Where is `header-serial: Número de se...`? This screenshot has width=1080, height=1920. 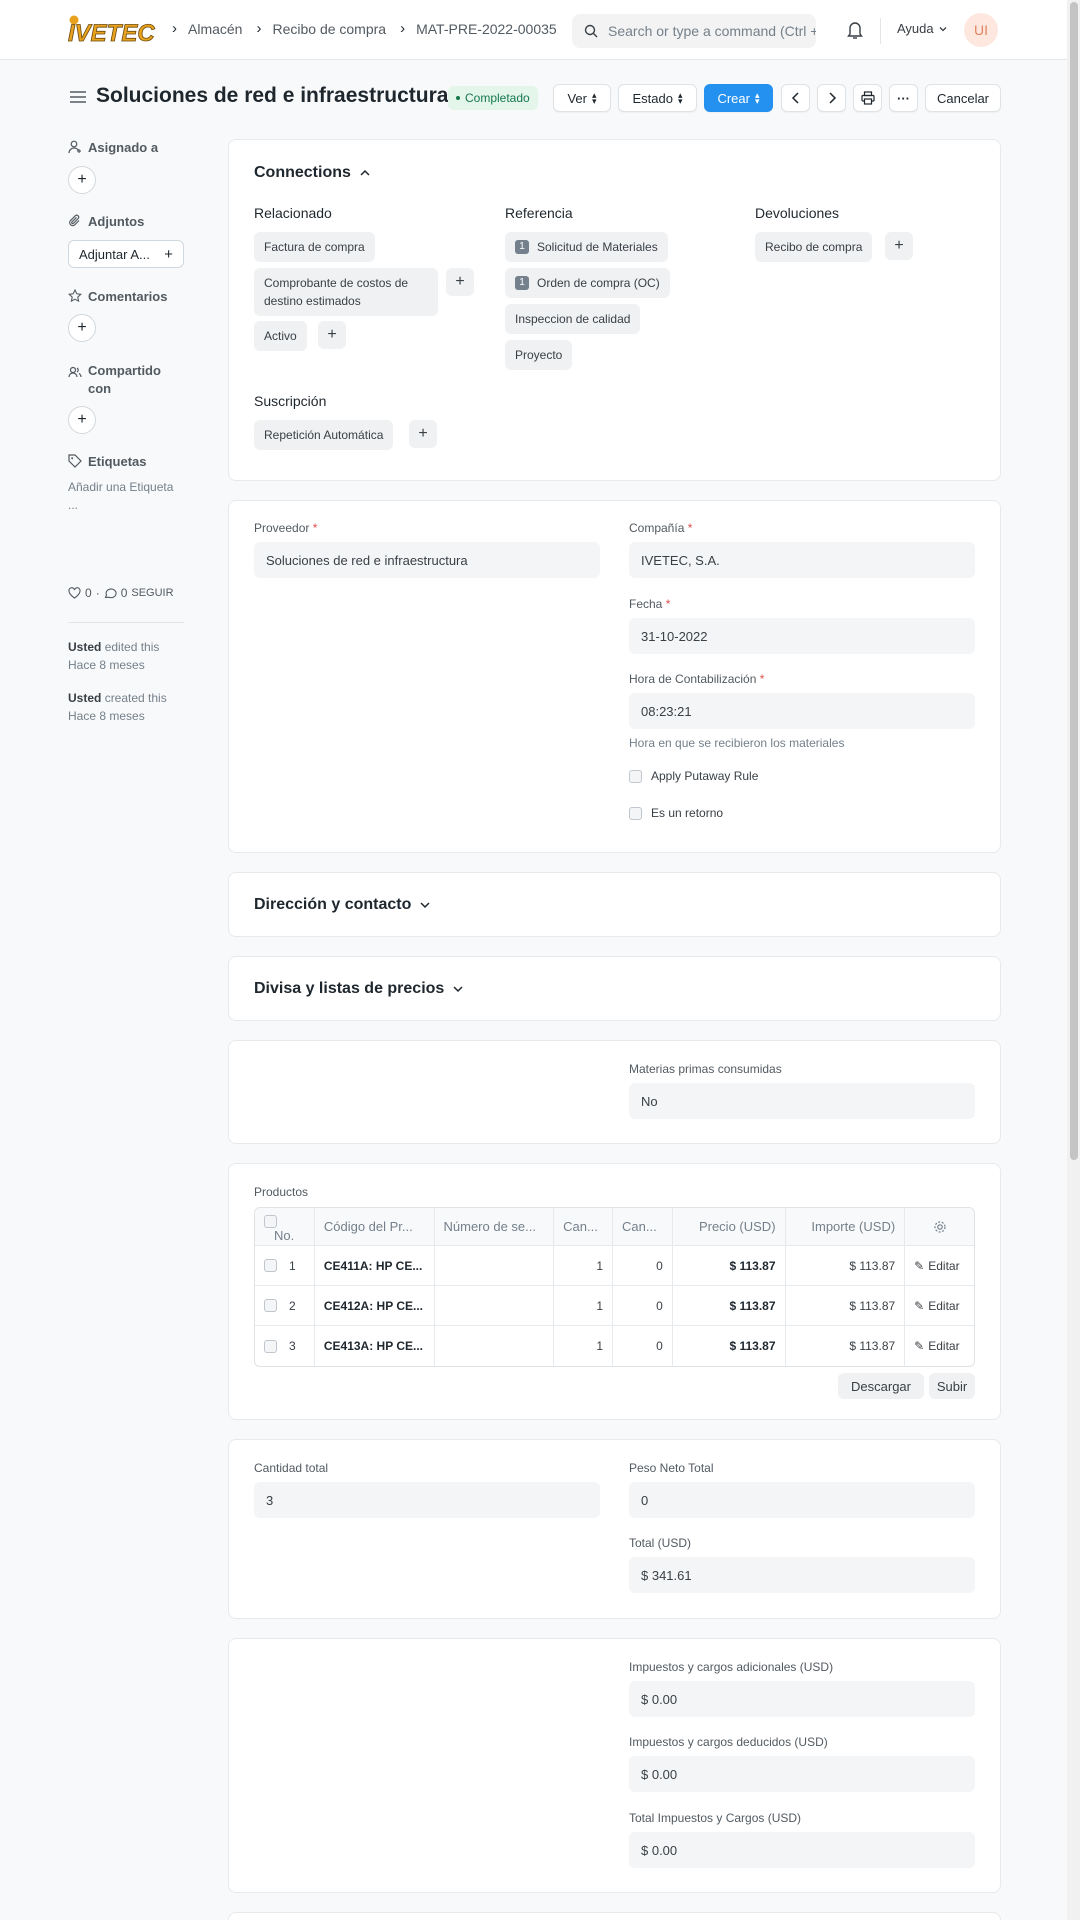
header-serial: Número de se... is located at coordinates (495, 1226).